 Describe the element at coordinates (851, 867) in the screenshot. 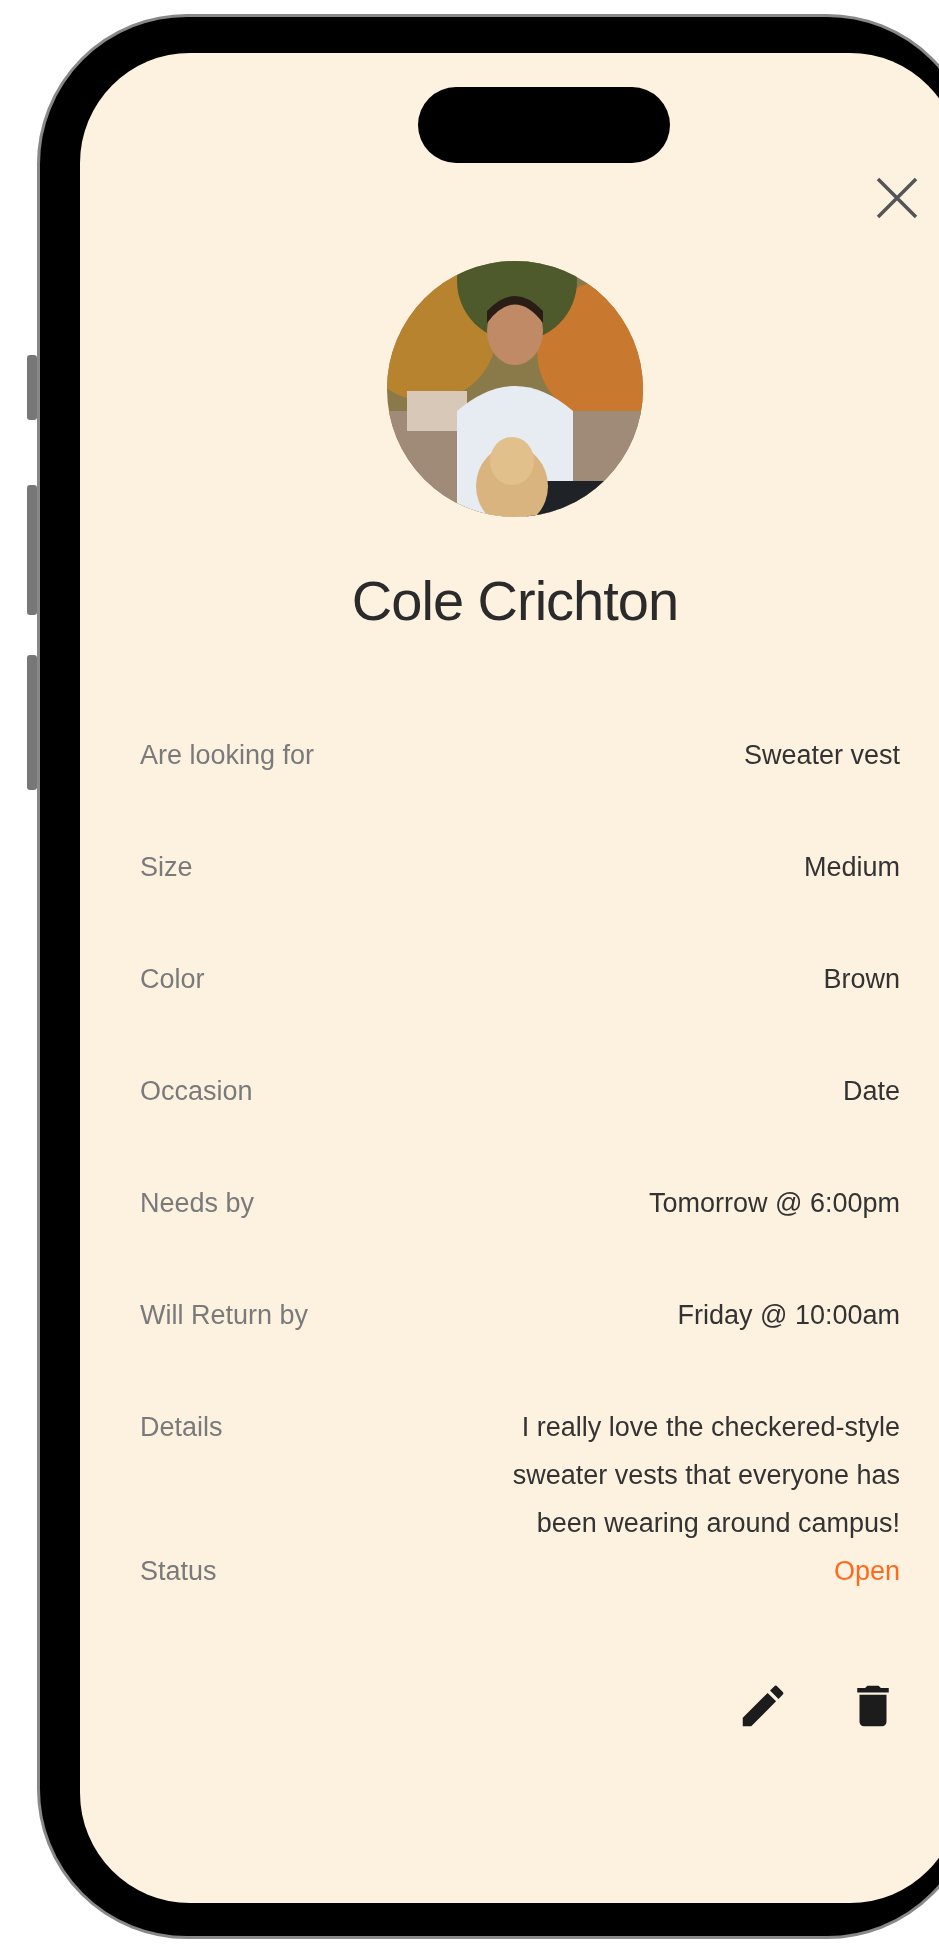

I see `field-value: Medium` at that location.